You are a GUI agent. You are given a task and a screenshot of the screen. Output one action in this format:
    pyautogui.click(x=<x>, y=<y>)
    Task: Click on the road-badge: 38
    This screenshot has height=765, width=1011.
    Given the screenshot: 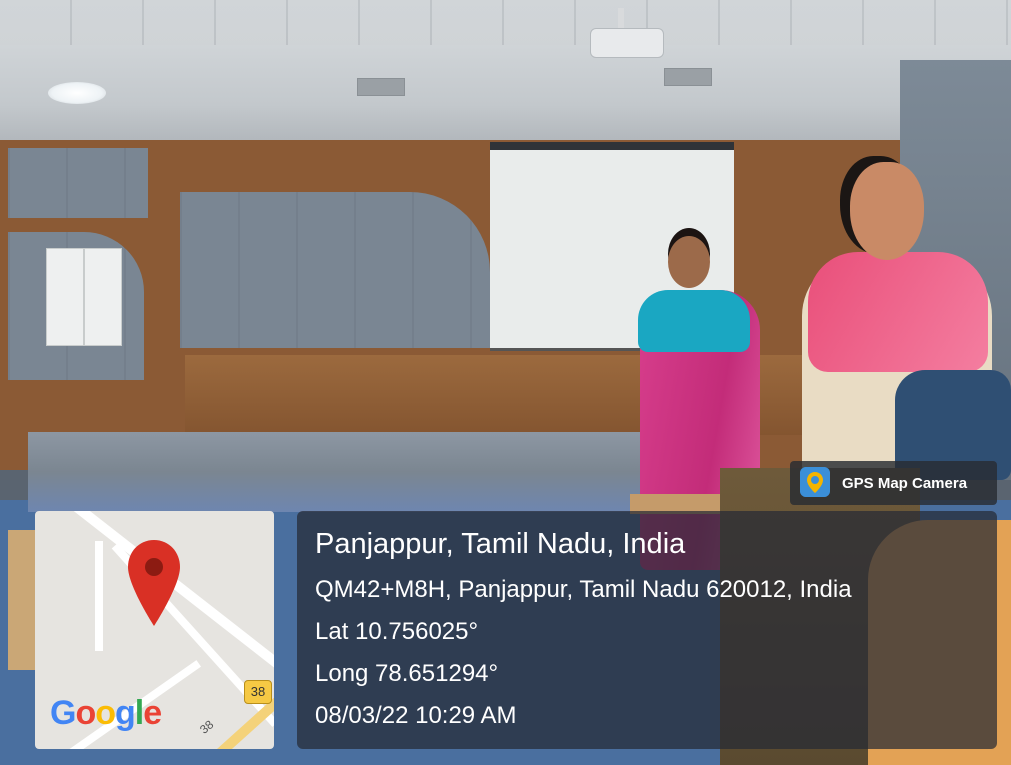 What is the action you would take?
    pyautogui.click(x=258, y=692)
    